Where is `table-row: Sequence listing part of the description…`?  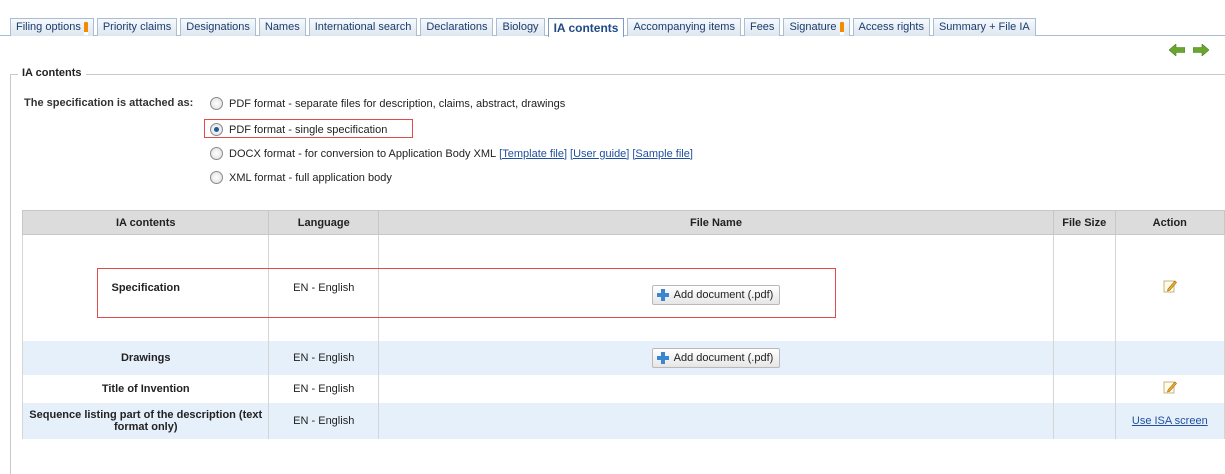
table-row: Sequence listing part of the description… is located at coordinates (623, 420).